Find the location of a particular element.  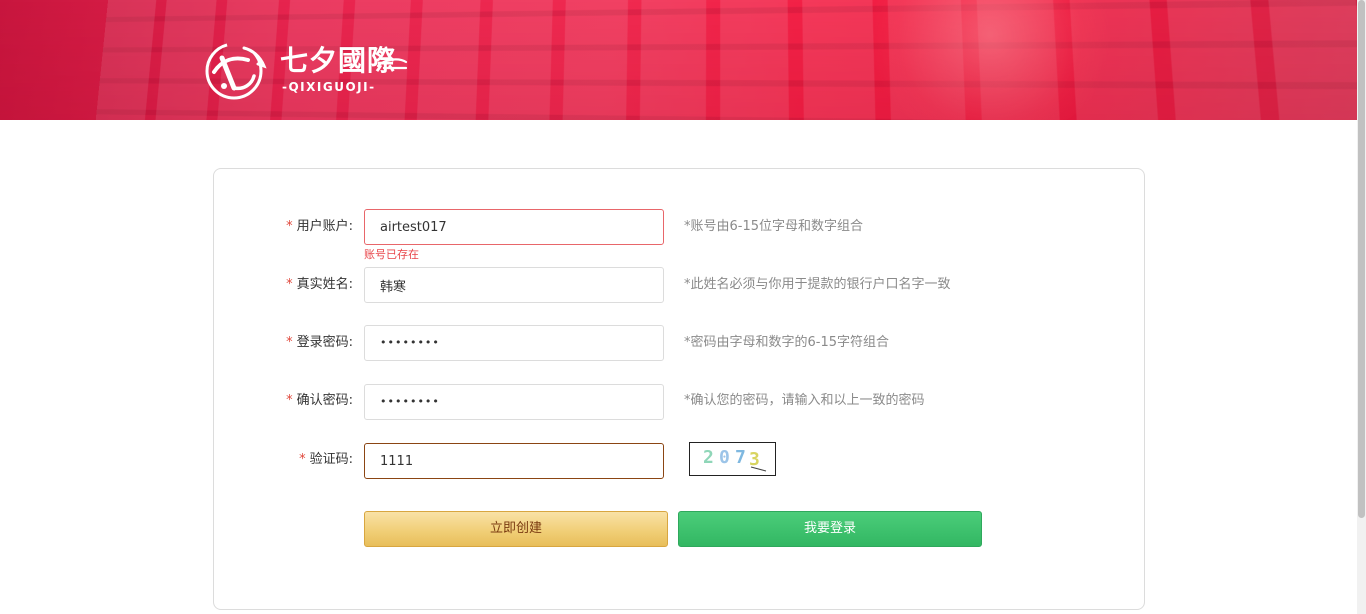

password-hint: *密码由字母和数字的6-15字符组合 is located at coordinates (787, 342).